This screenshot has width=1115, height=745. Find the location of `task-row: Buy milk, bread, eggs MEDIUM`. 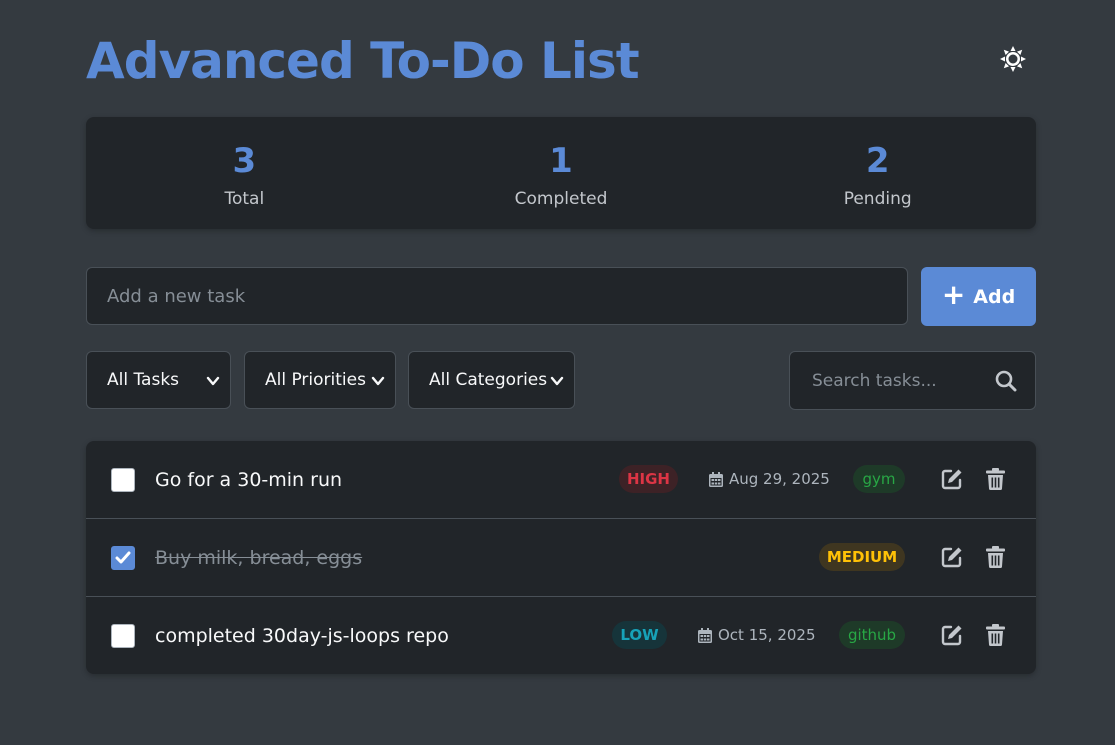

task-row: Buy milk, bread, eggs MEDIUM is located at coordinates (561, 558).